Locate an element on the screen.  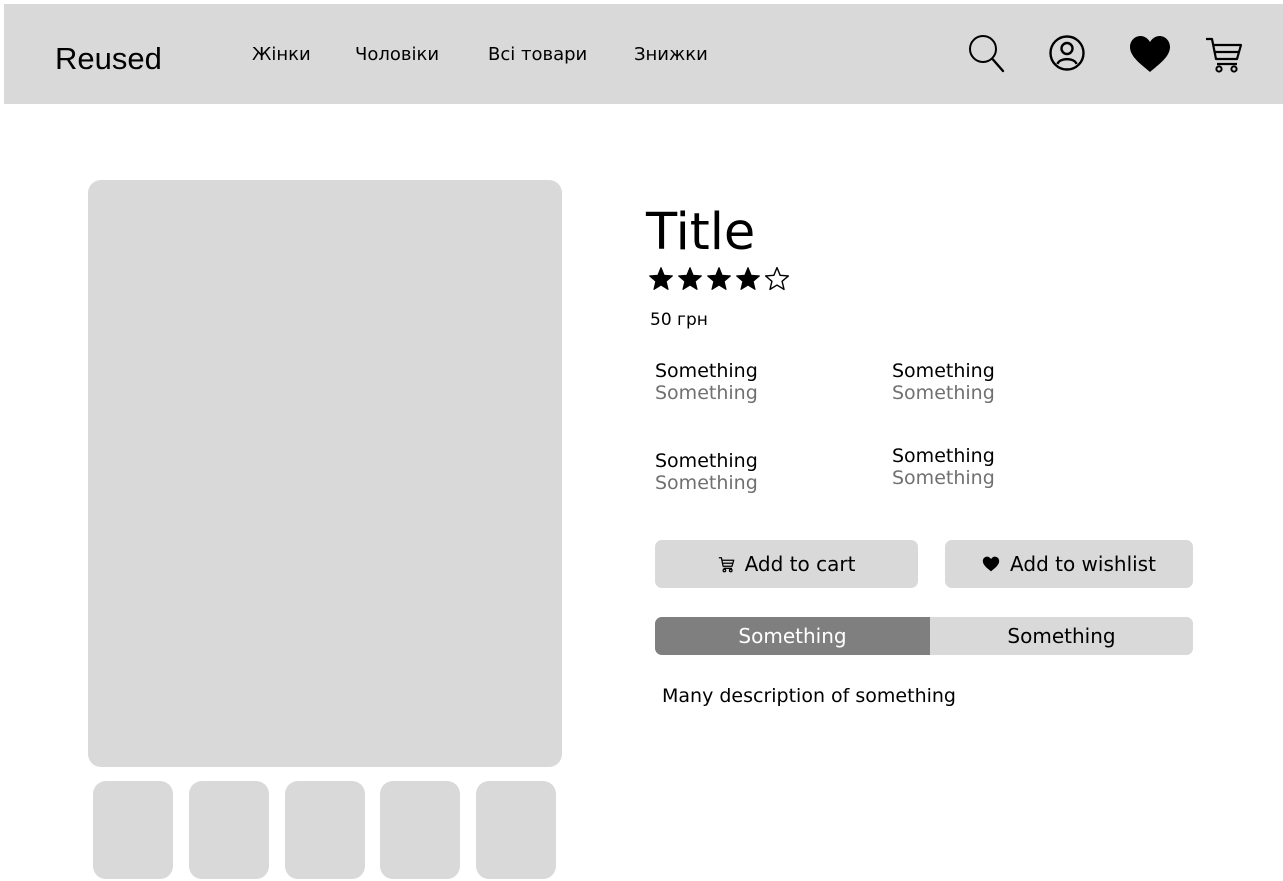
tab-2: Something is located at coordinates (1061, 636).